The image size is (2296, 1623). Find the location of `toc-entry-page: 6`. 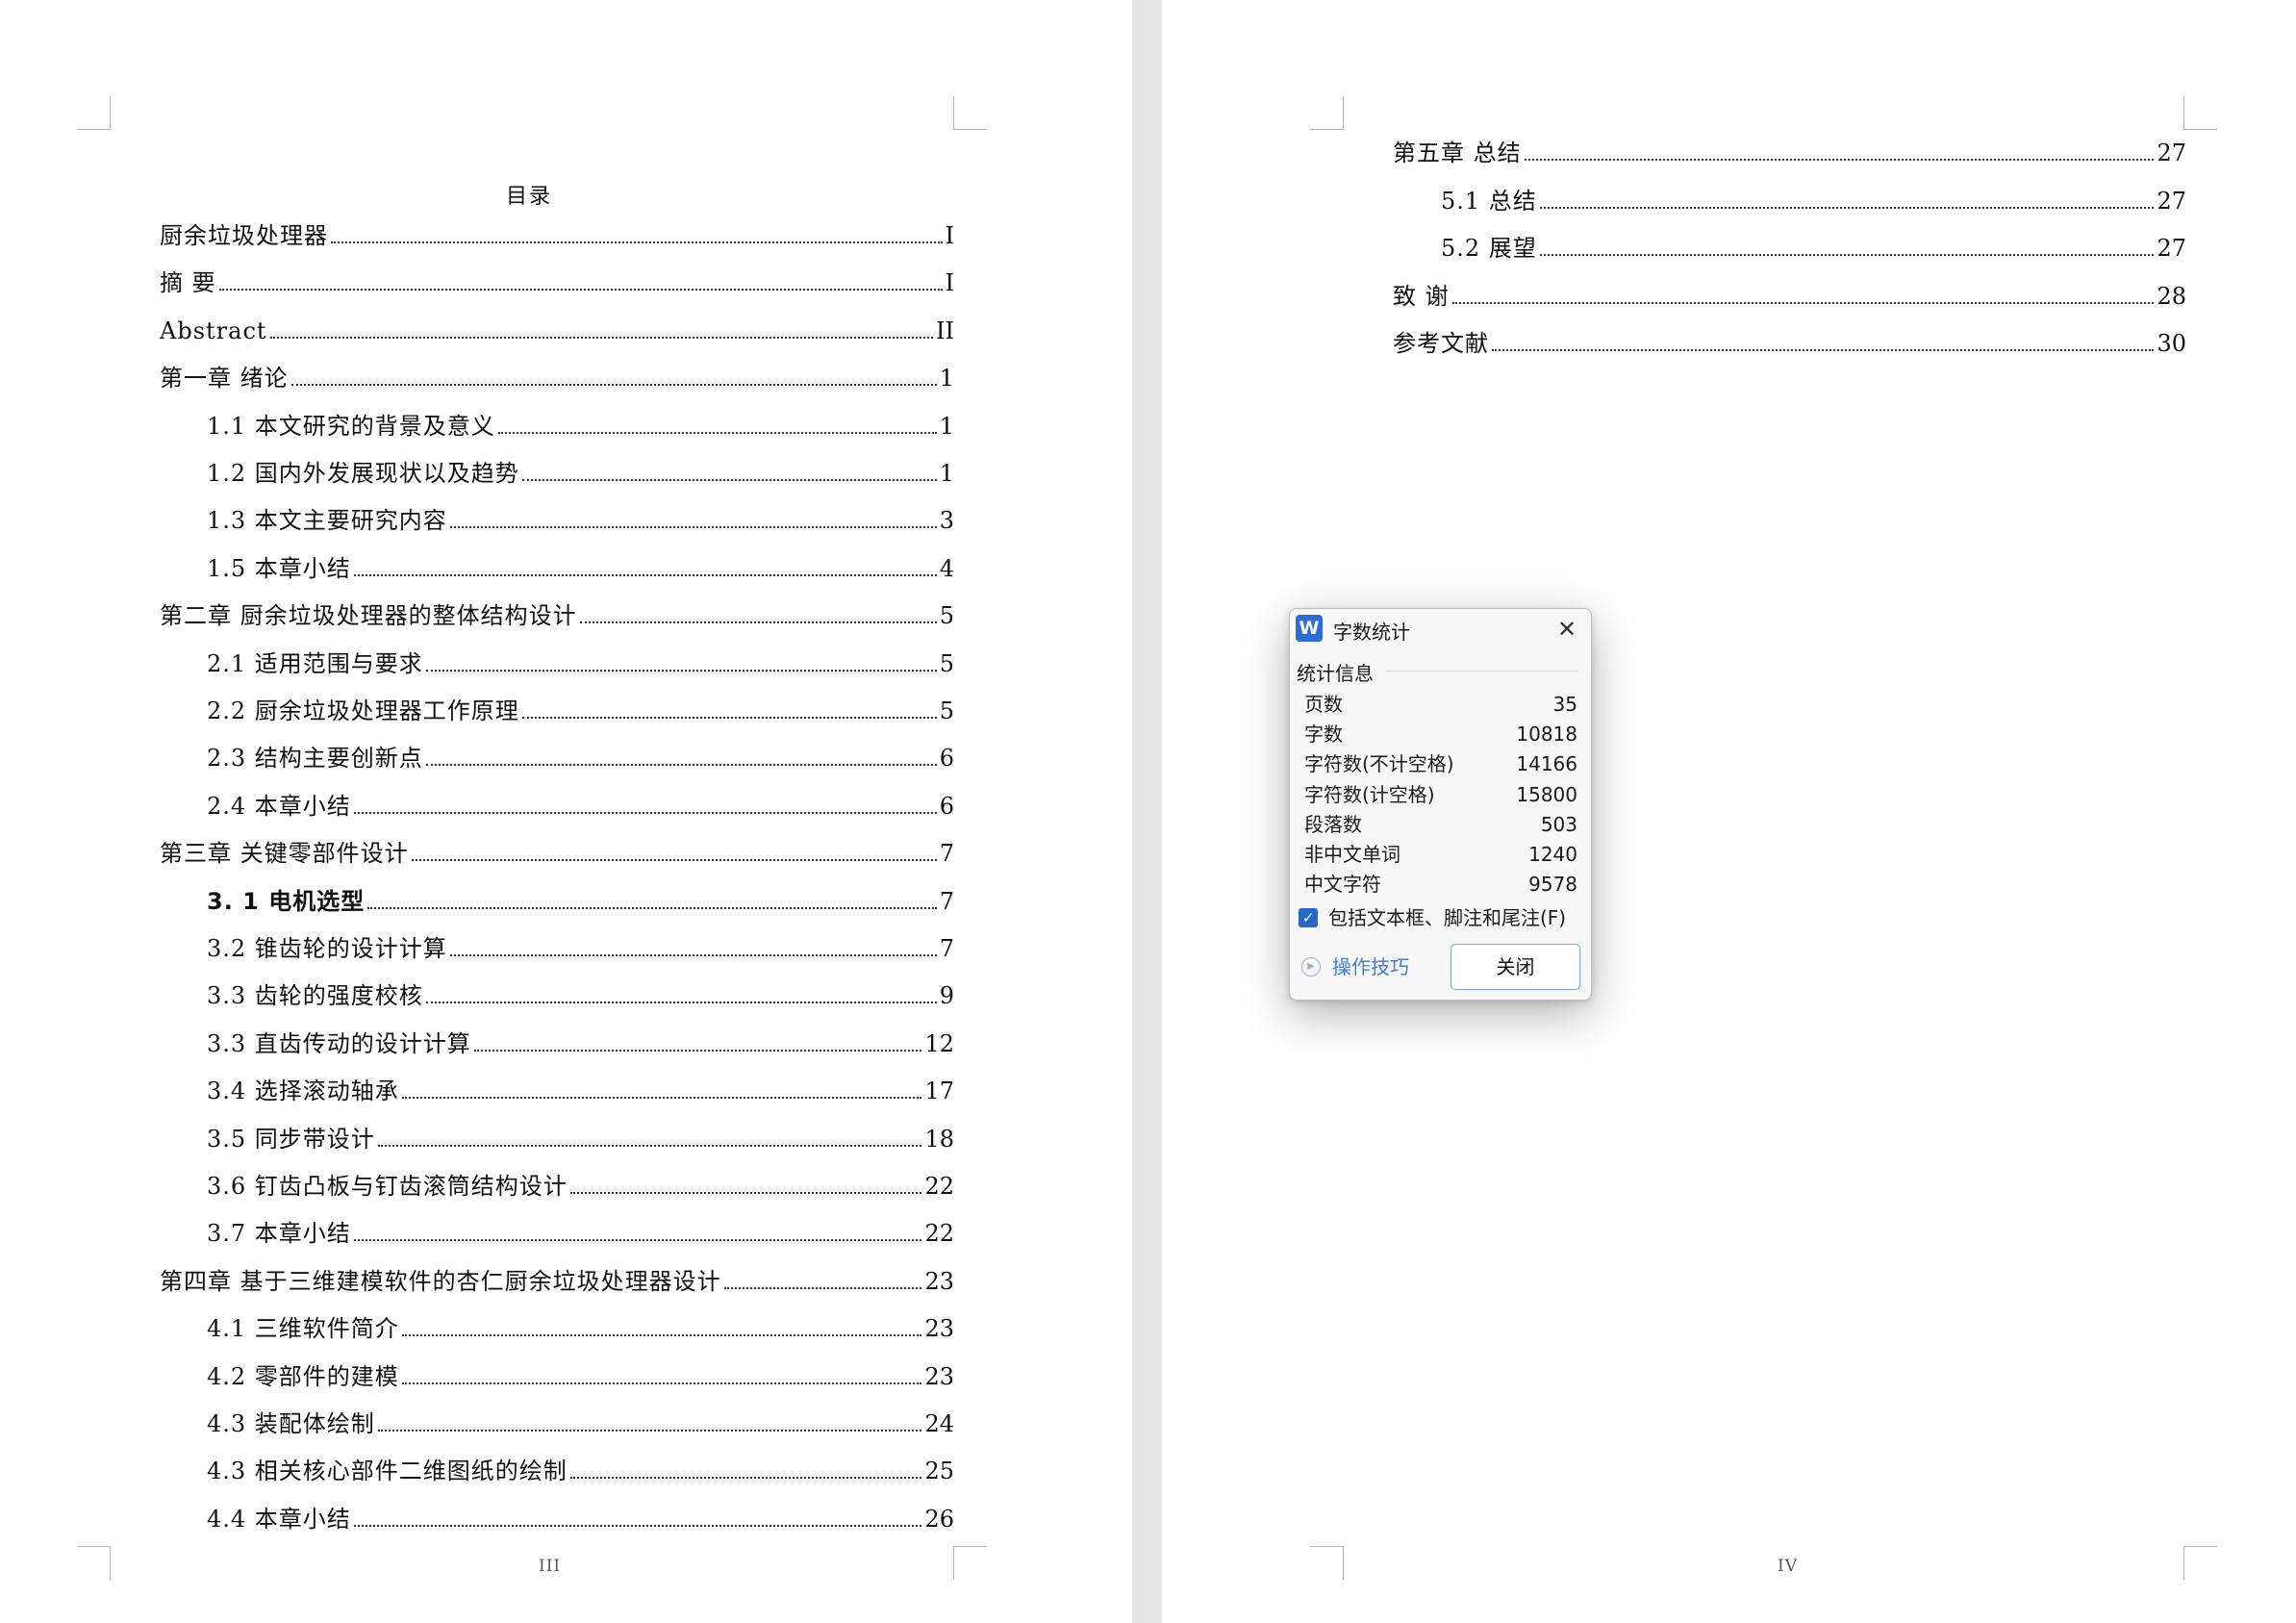

toc-entry-page: 6 is located at coordinates (946, 759).